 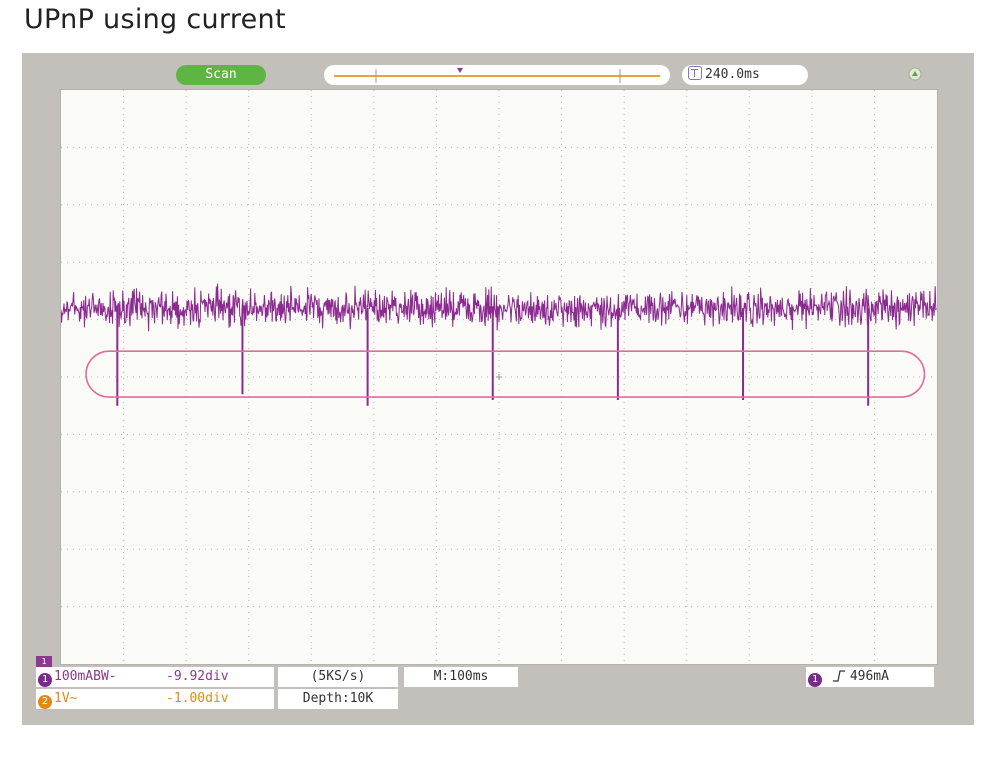 What do you see at coordinates (221, 75) in the screenshot?
I see `acquisition-mode-badge: Scan` at bounding box center [221, 75].